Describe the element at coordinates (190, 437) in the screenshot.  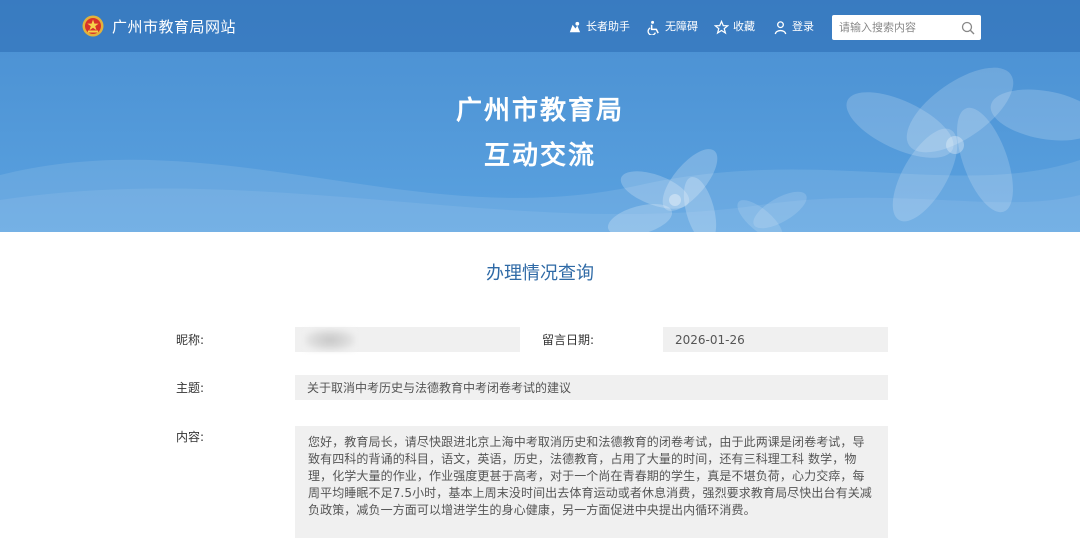
I see `content-label: 内容:` at that location.